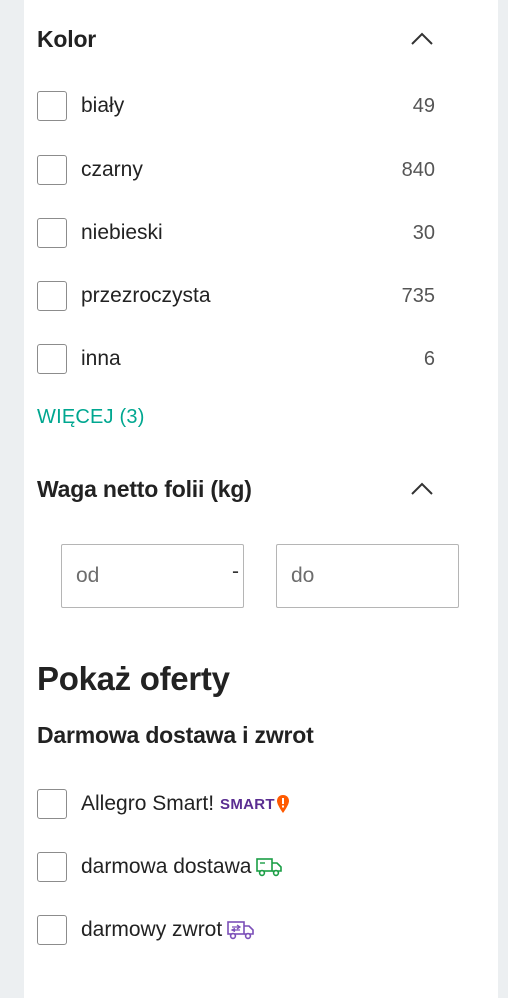 This screenshot has height=998, width=508. I want to click on option-label: biały, so click(103, 105).